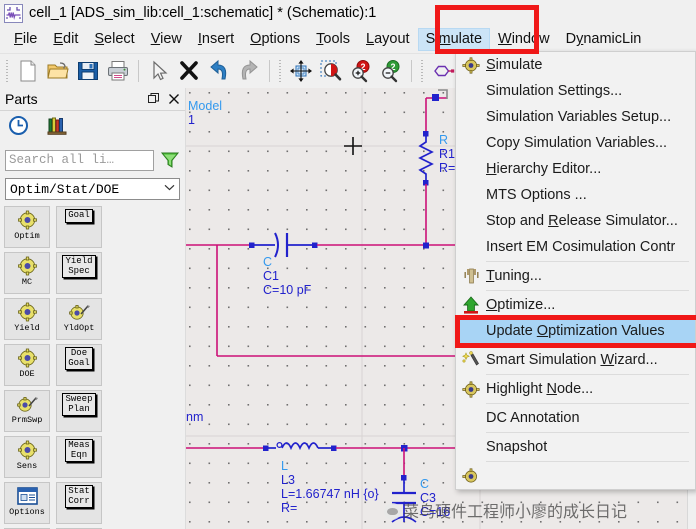  I want to click on part-label: Meas Eqn, so click(79, 450).